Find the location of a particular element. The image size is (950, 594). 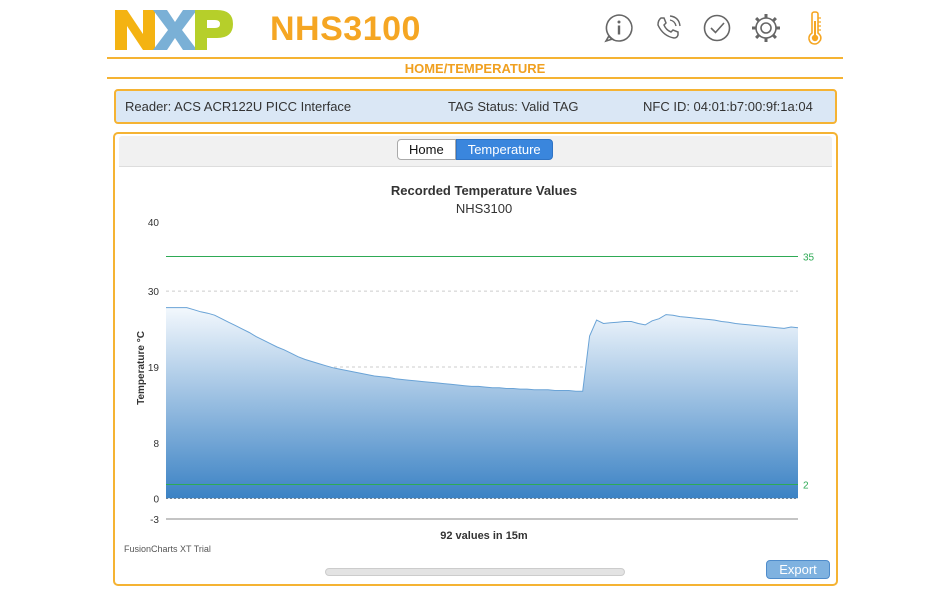

tab-home: Home is located at coordinates (426, 149).